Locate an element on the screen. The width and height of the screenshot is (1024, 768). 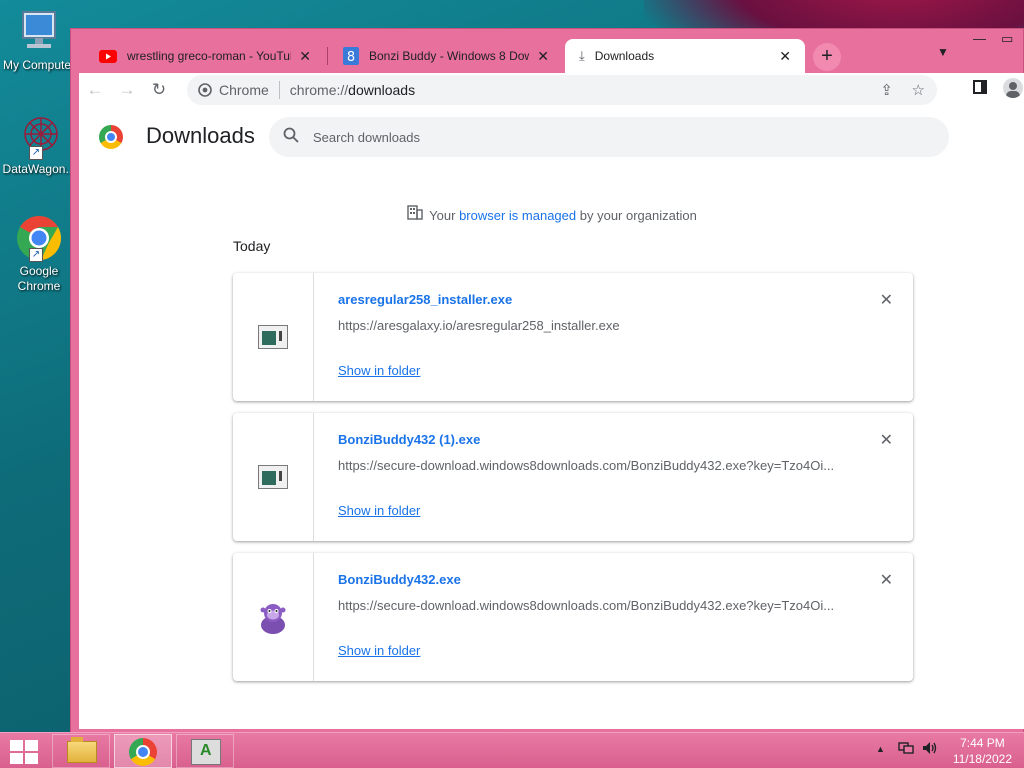
download-filename-link: BonziBuddy432 (1).exe is located at coordinates (409, 439).